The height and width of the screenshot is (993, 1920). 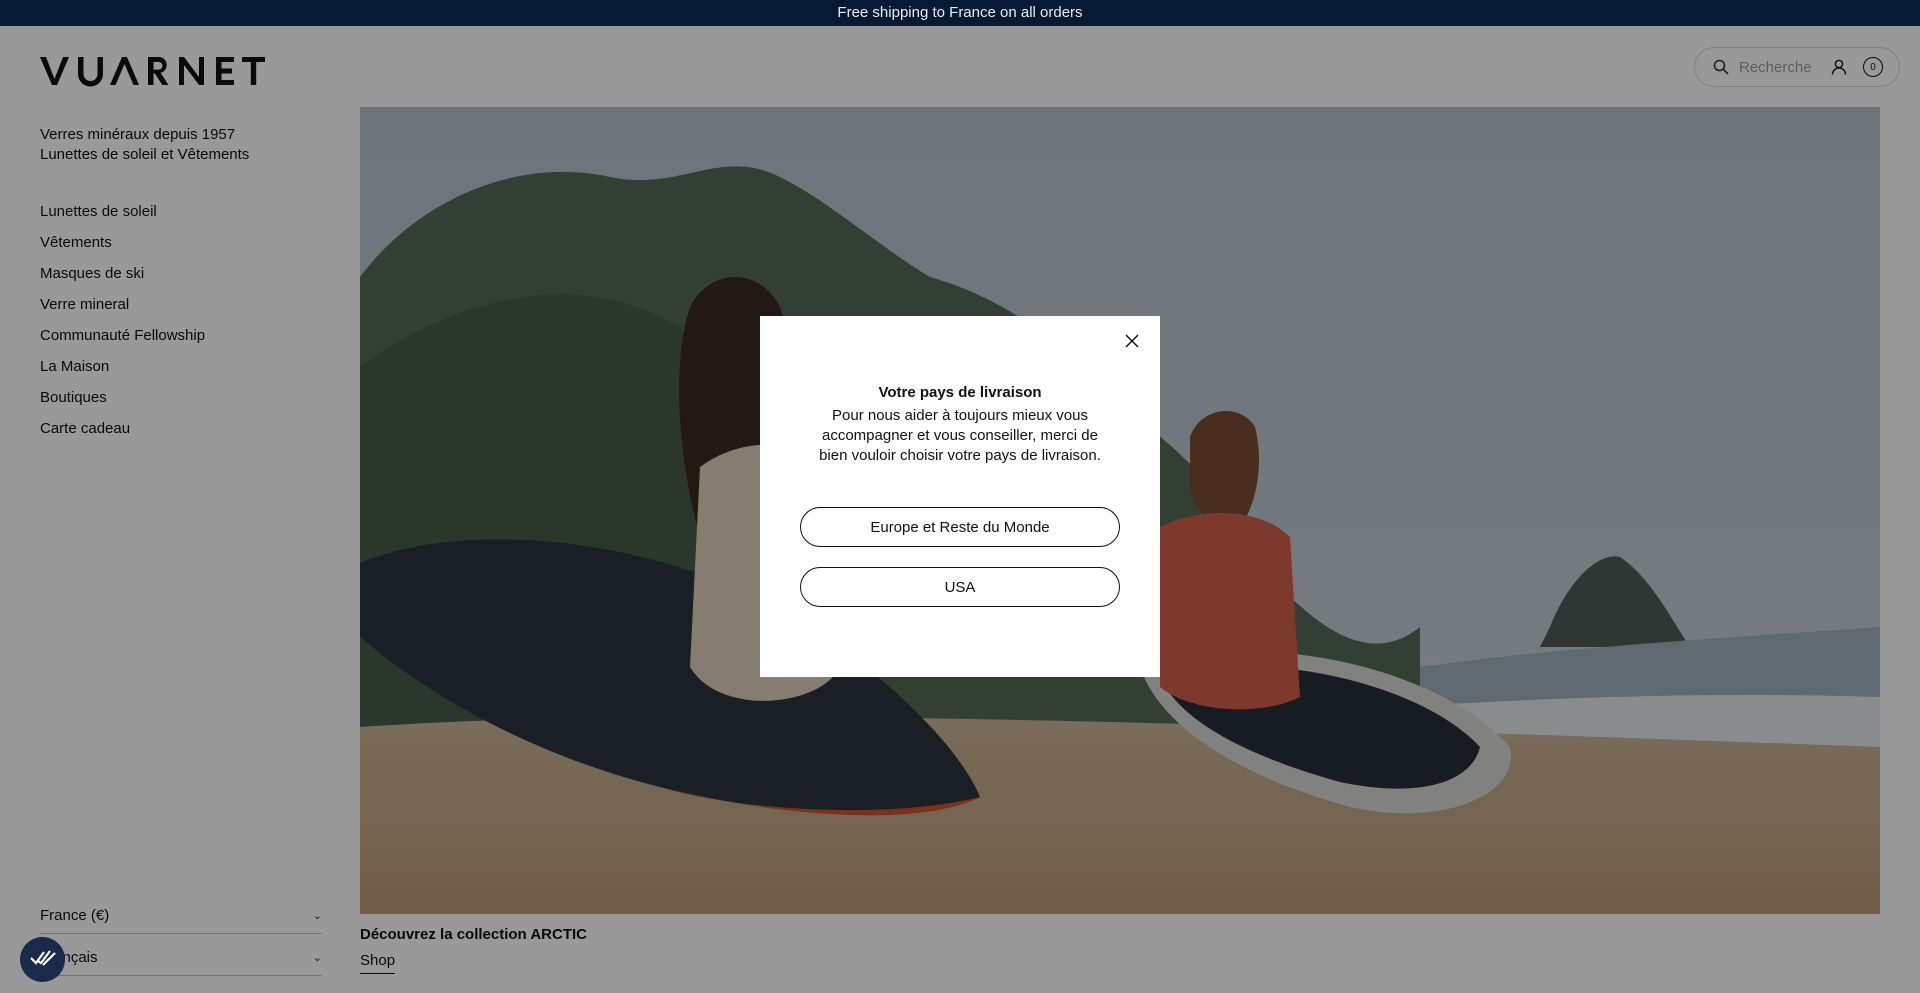 I want to click on announcement-bar: Free shipping to France on all orders, so click(x=960, y=13).